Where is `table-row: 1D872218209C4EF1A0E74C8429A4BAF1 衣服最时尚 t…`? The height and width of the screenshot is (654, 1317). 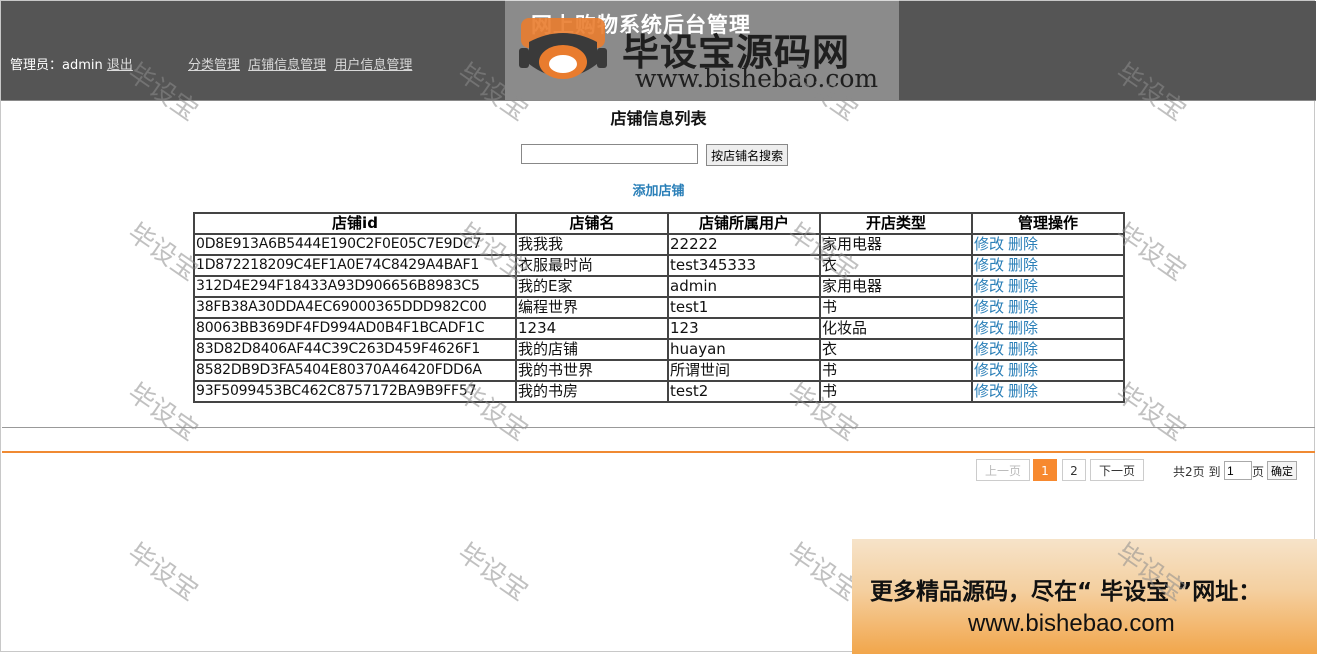
table-row: 1D872218209C4EF1A0E74C8429A4BAF1 衣服最时尚 t… is located at coordinates (659, 265).